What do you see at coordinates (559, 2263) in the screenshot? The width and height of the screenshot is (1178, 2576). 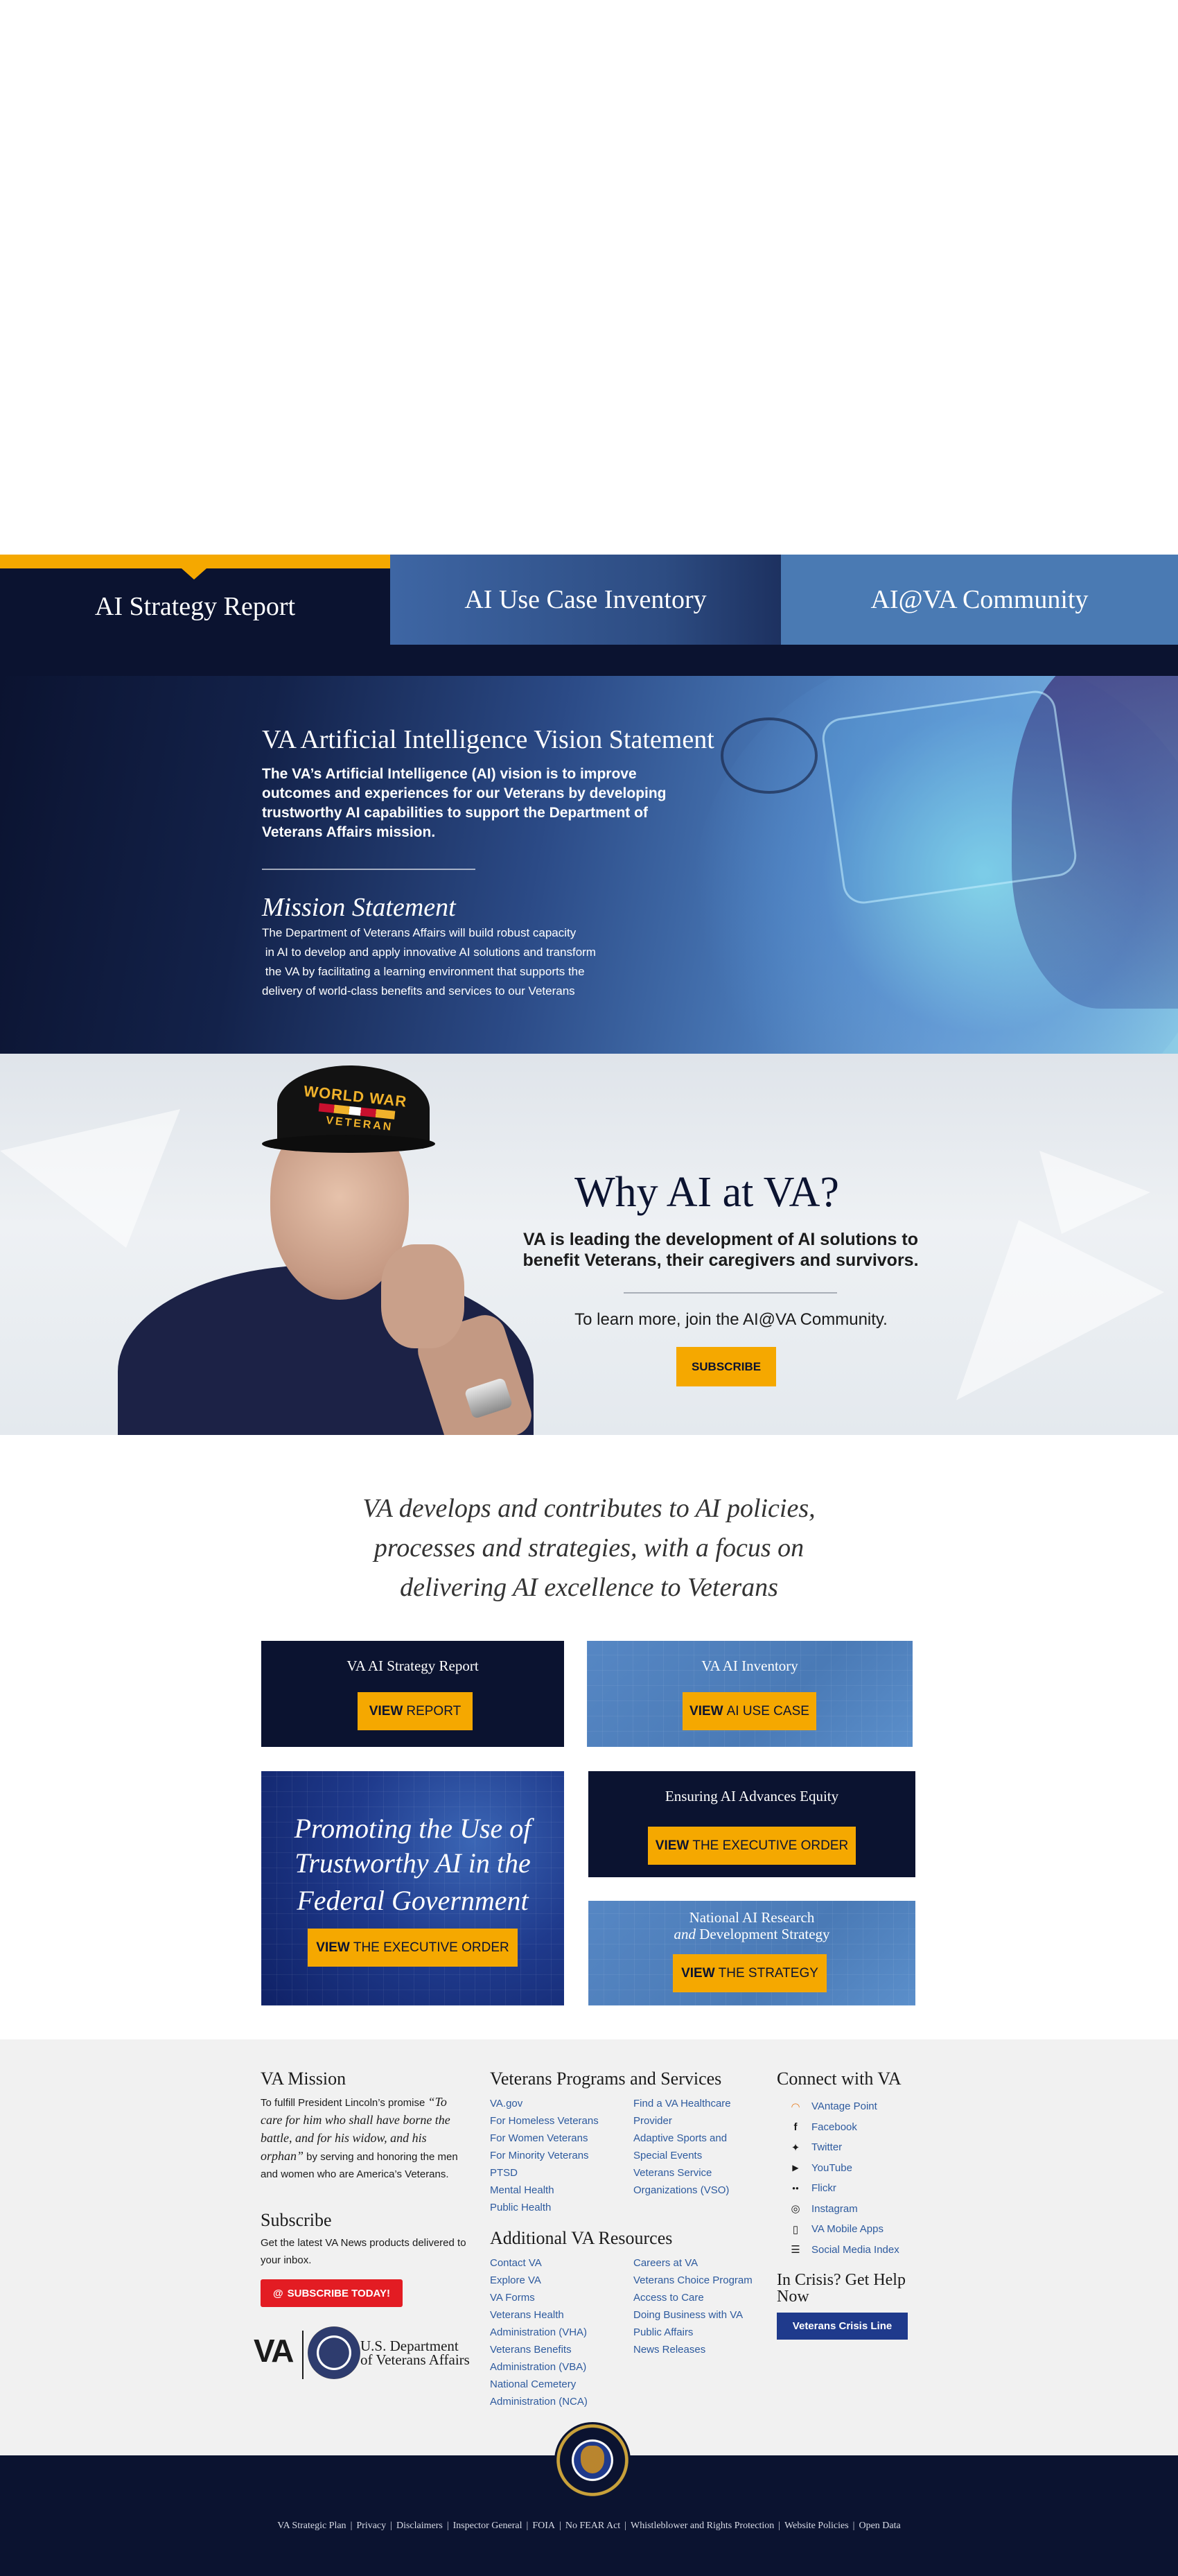 I see `footer-link: Contact VA` at bounding box center [559, 2263].